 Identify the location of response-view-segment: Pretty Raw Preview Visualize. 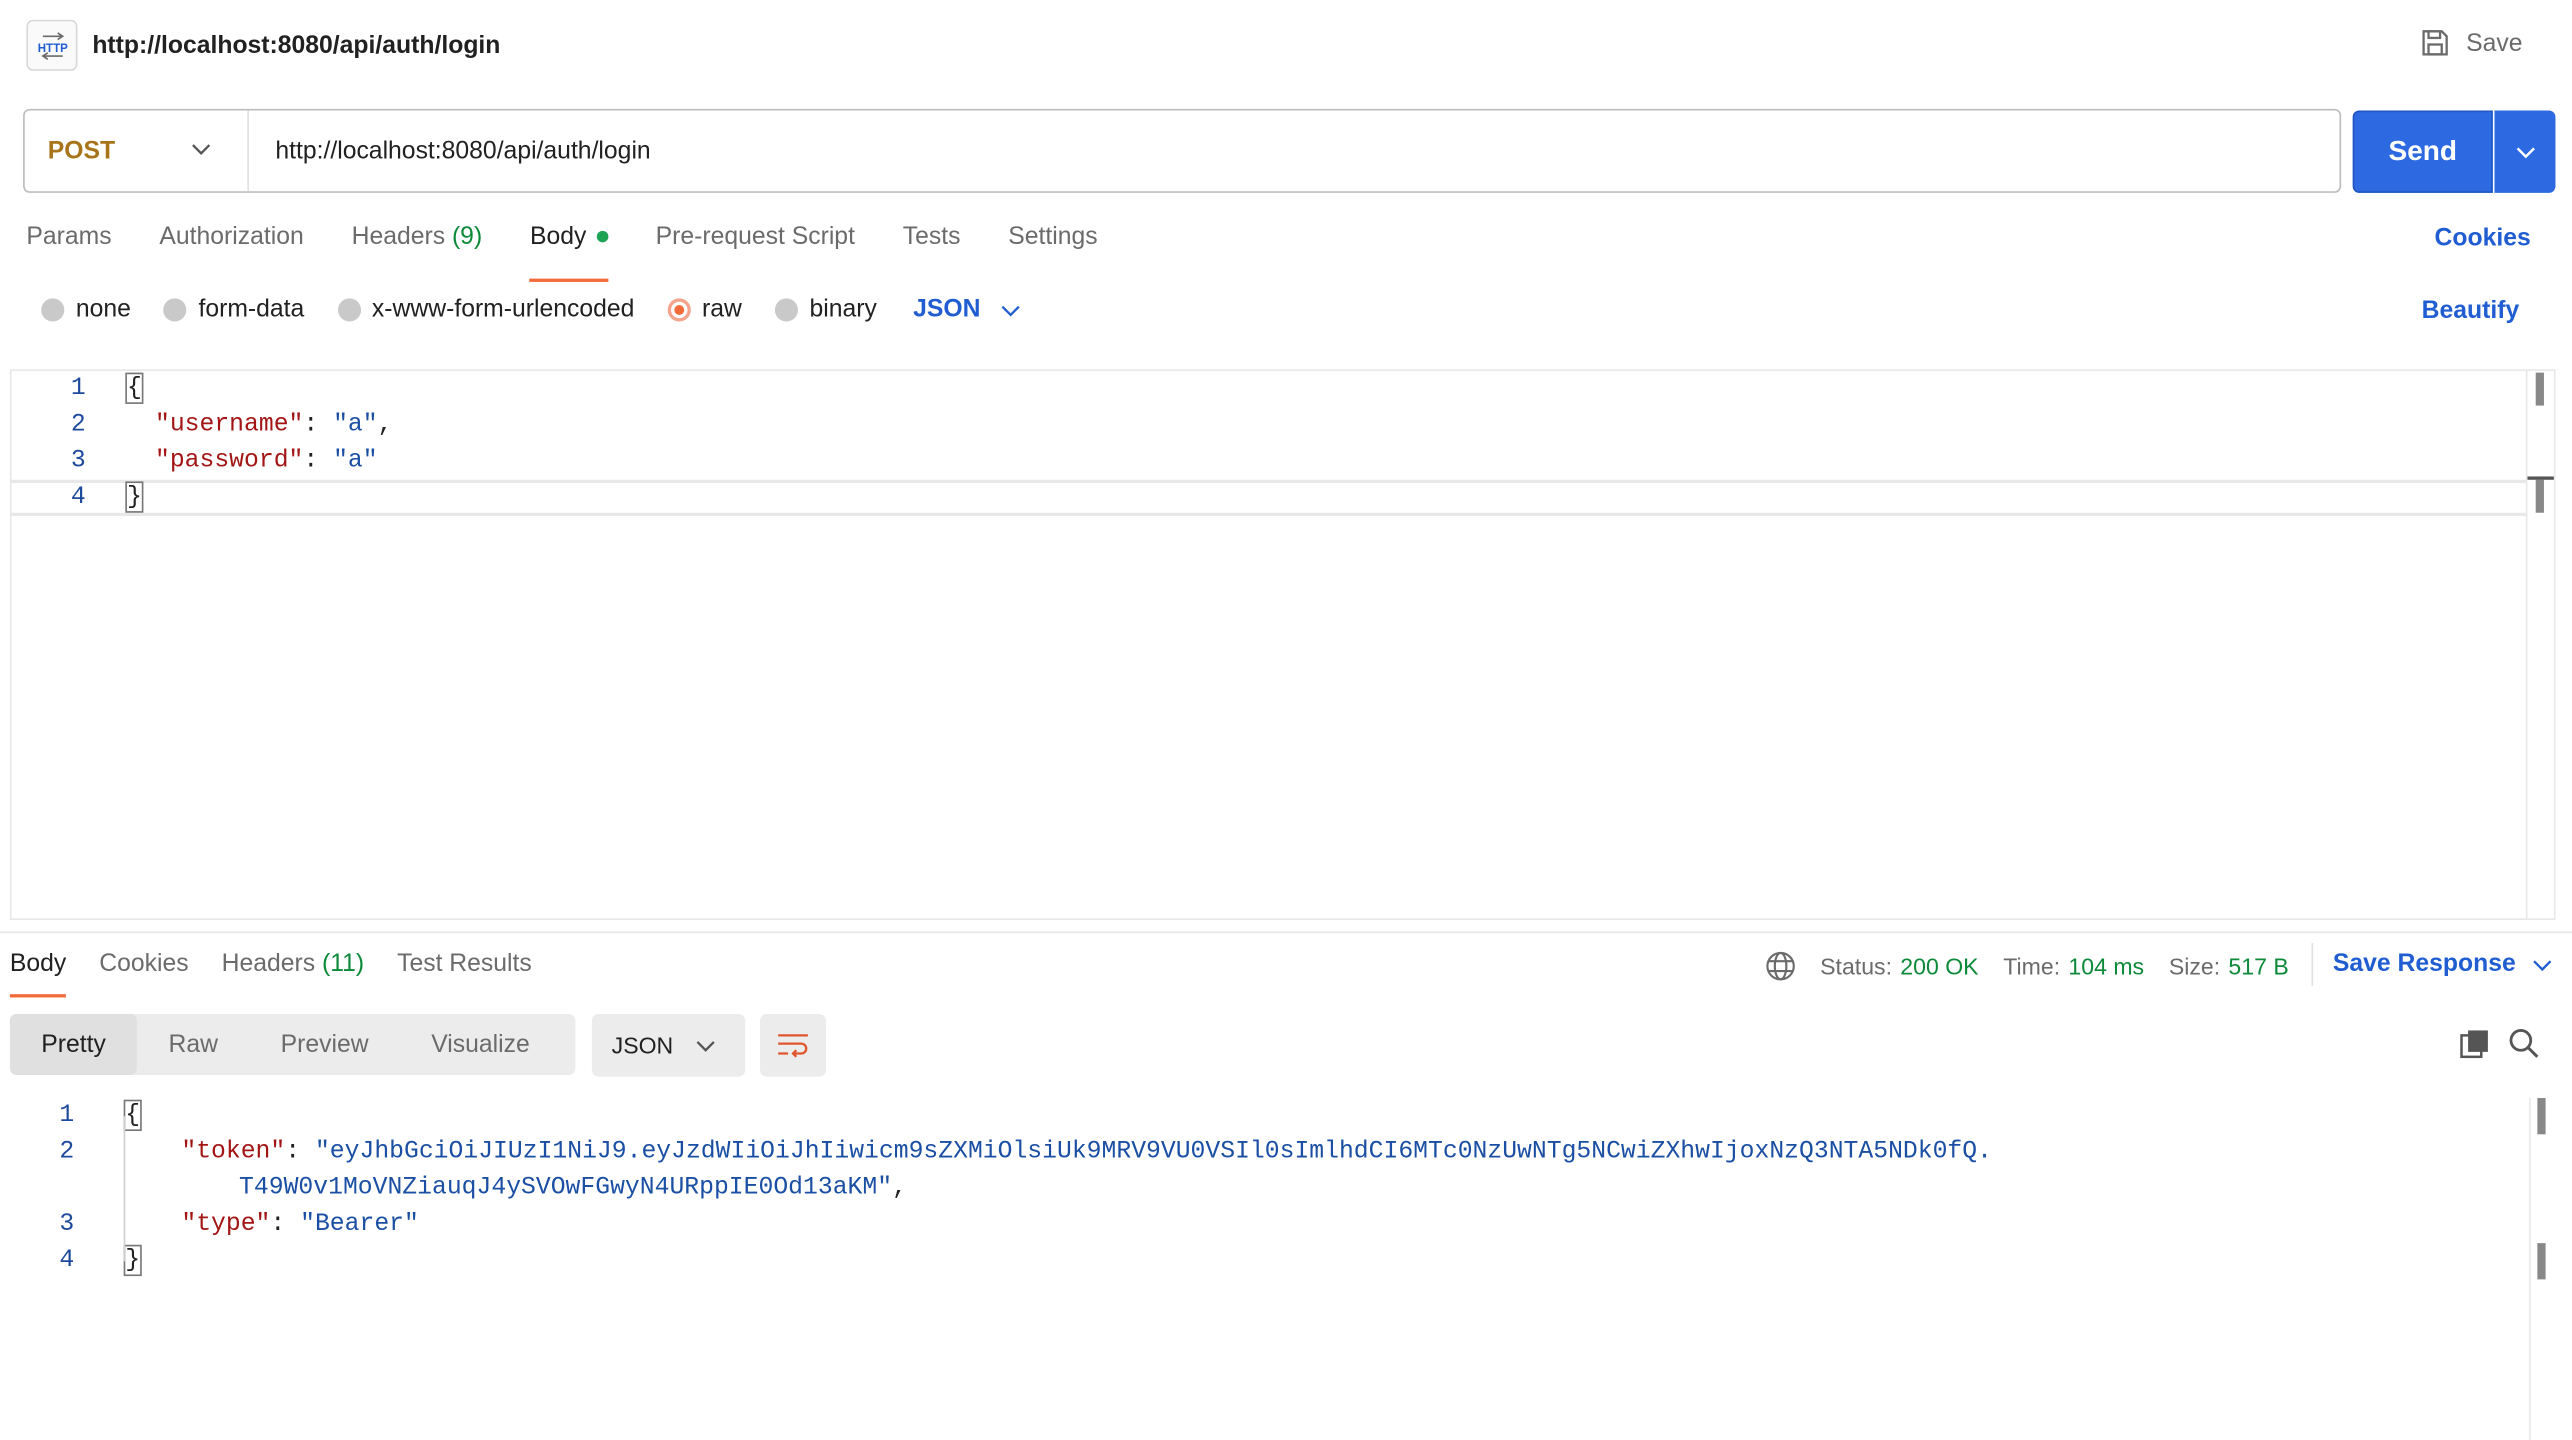
(292, 1044).